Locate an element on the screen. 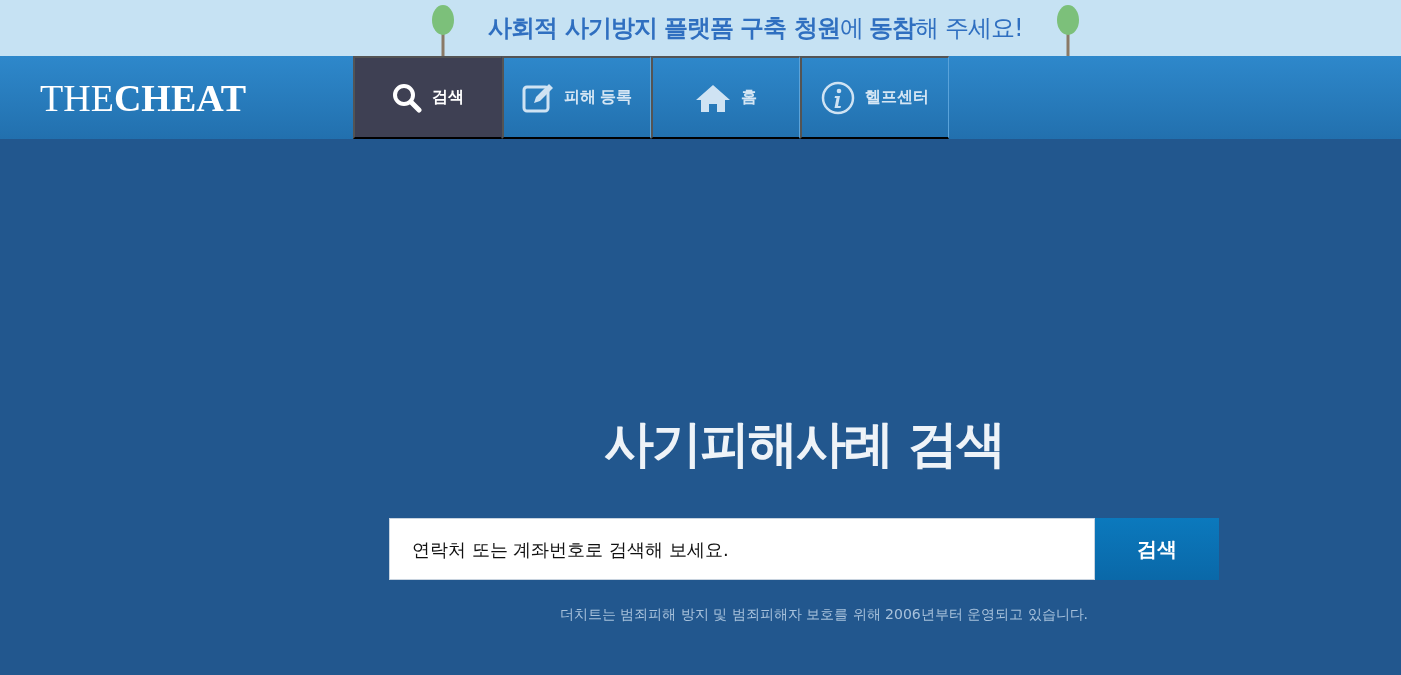  nav-tab: 검색 is located at coordinates (427, 97).